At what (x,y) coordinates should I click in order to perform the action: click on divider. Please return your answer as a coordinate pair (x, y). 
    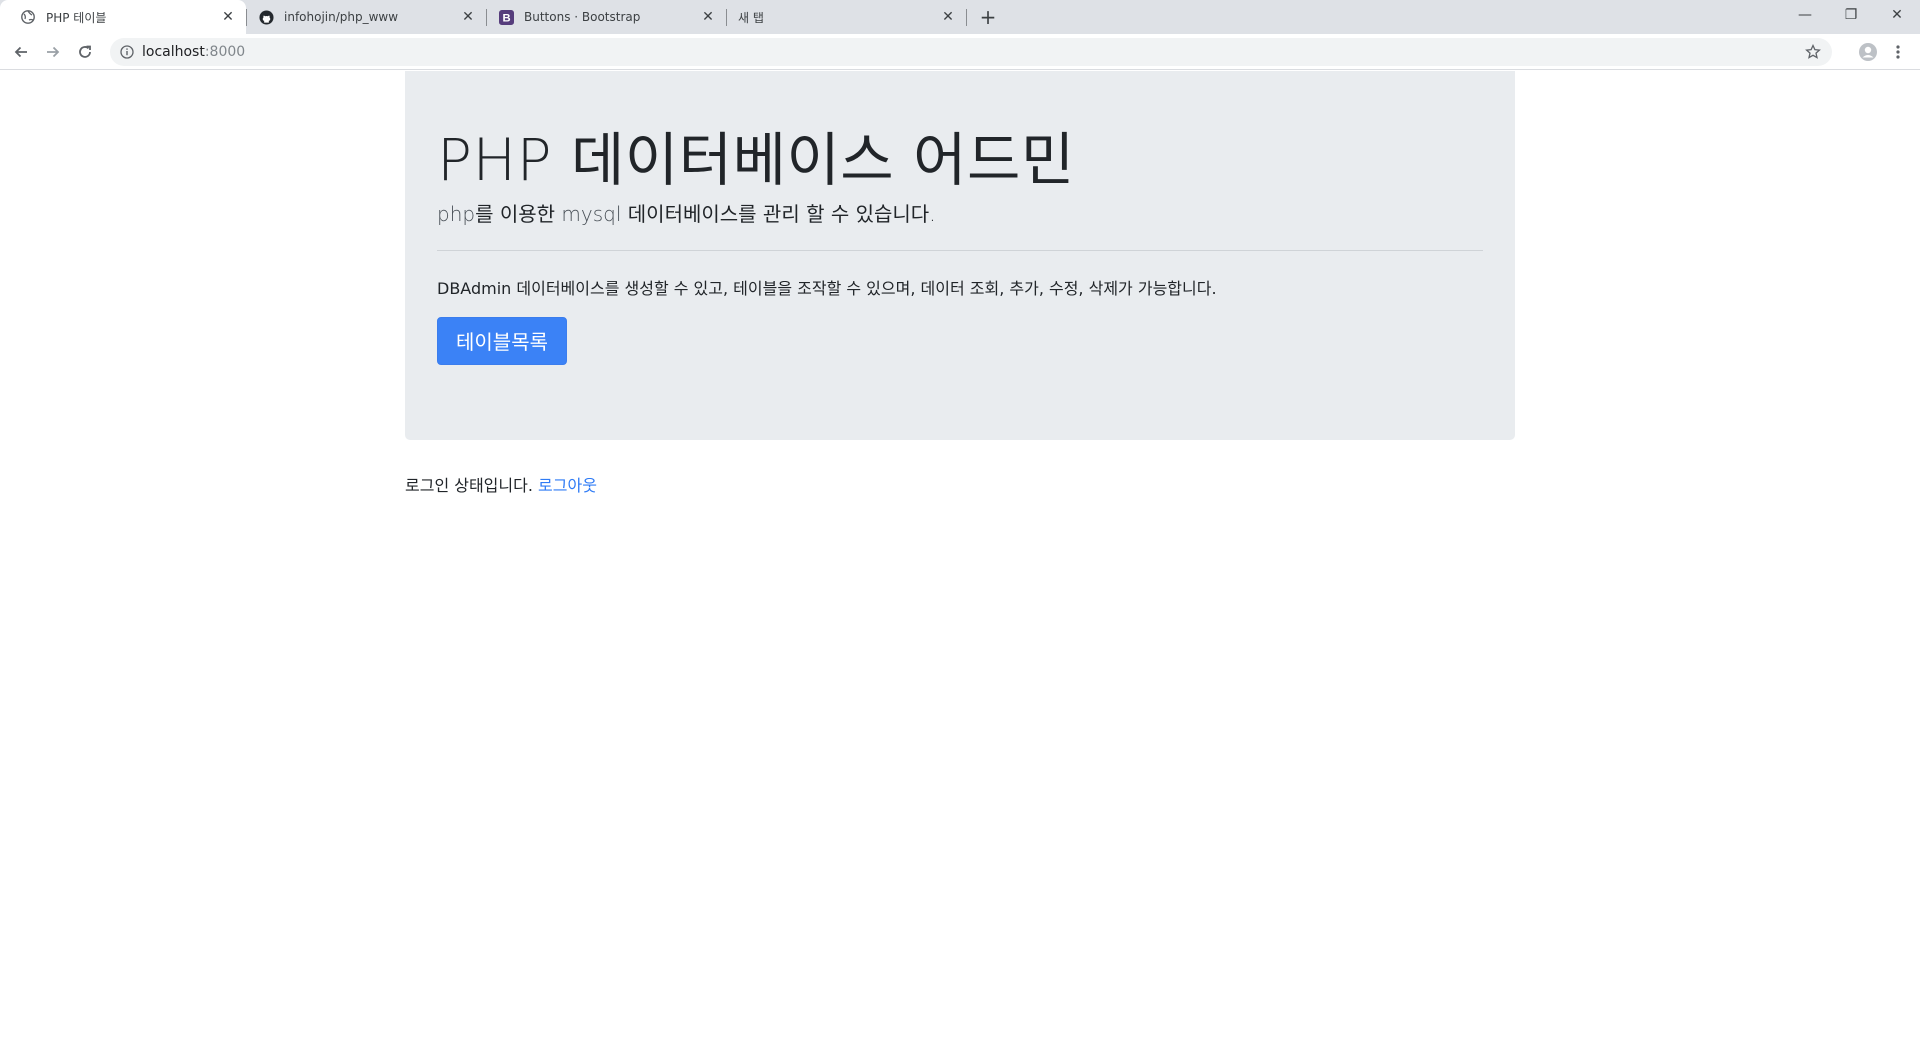
    Looking at the image, I should click on (960, 250).